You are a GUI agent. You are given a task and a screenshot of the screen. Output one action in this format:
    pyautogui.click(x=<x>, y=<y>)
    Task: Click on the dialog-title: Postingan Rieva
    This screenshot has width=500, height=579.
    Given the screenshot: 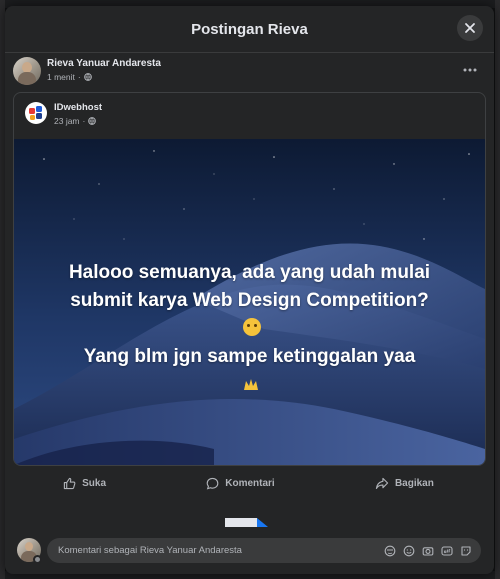 What is the action you would take?
    pyautogui.click(x=249, y=29)
    